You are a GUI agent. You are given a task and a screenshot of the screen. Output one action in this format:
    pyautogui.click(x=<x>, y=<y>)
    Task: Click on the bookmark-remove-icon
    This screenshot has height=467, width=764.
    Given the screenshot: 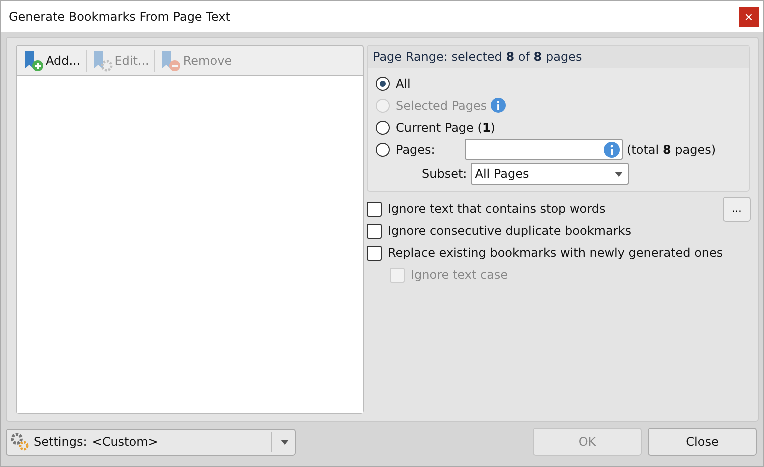 What is the action you would take?
    pyautogui.click(x=171, y=61)
    